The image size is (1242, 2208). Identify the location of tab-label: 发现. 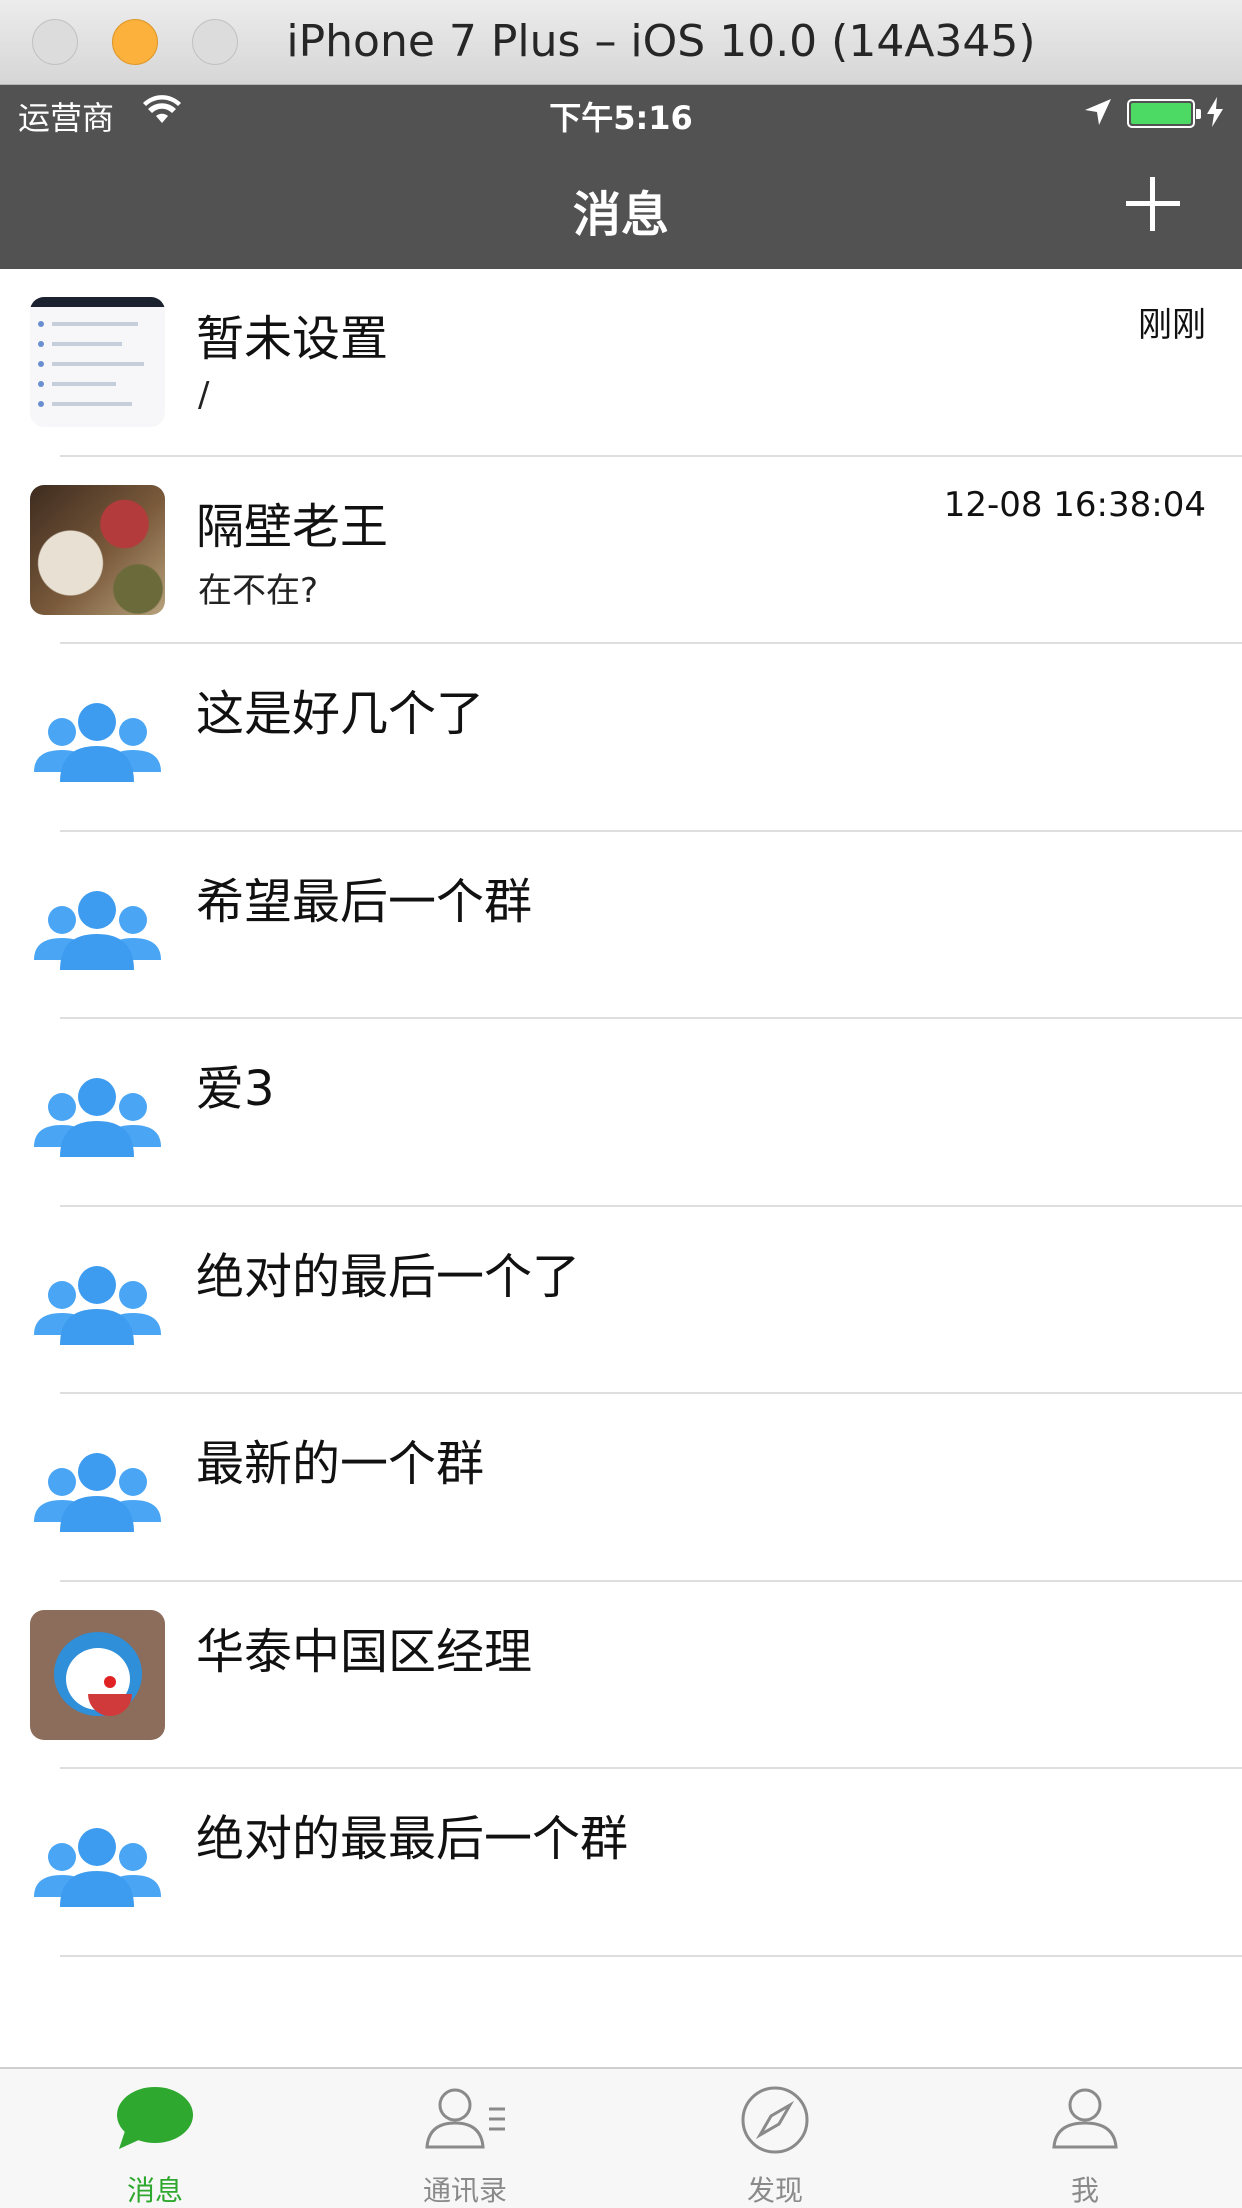
(774, 2190).